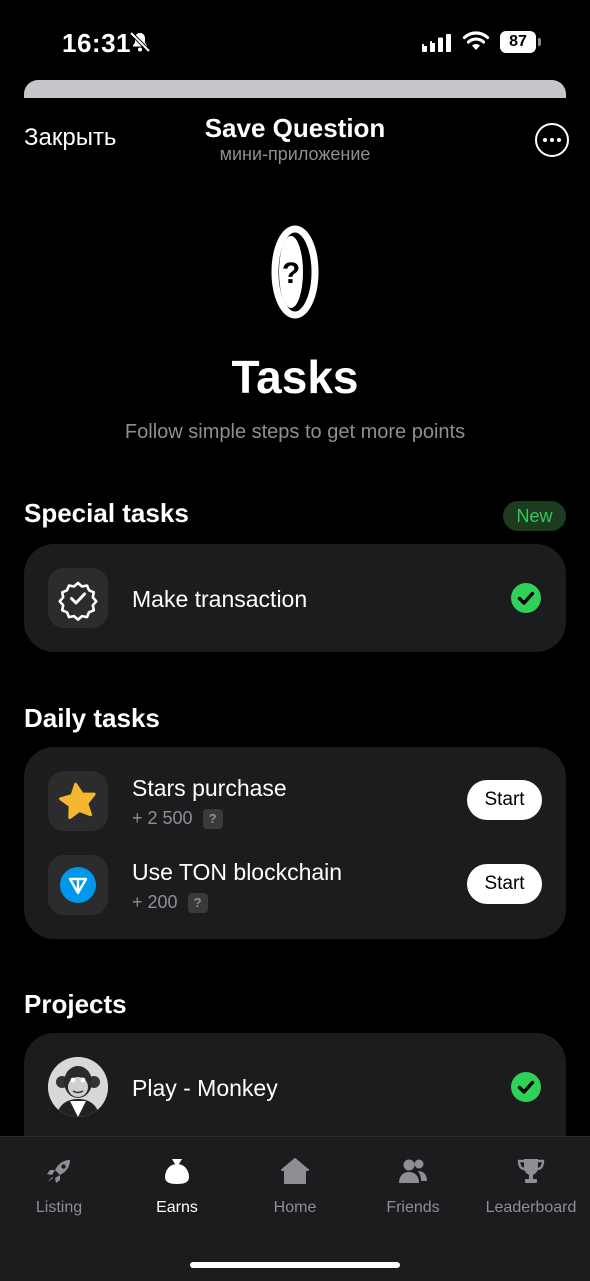 This screenshot has height=1281, width=590. I want to click on verified-badge-icon, so click(78, 598).